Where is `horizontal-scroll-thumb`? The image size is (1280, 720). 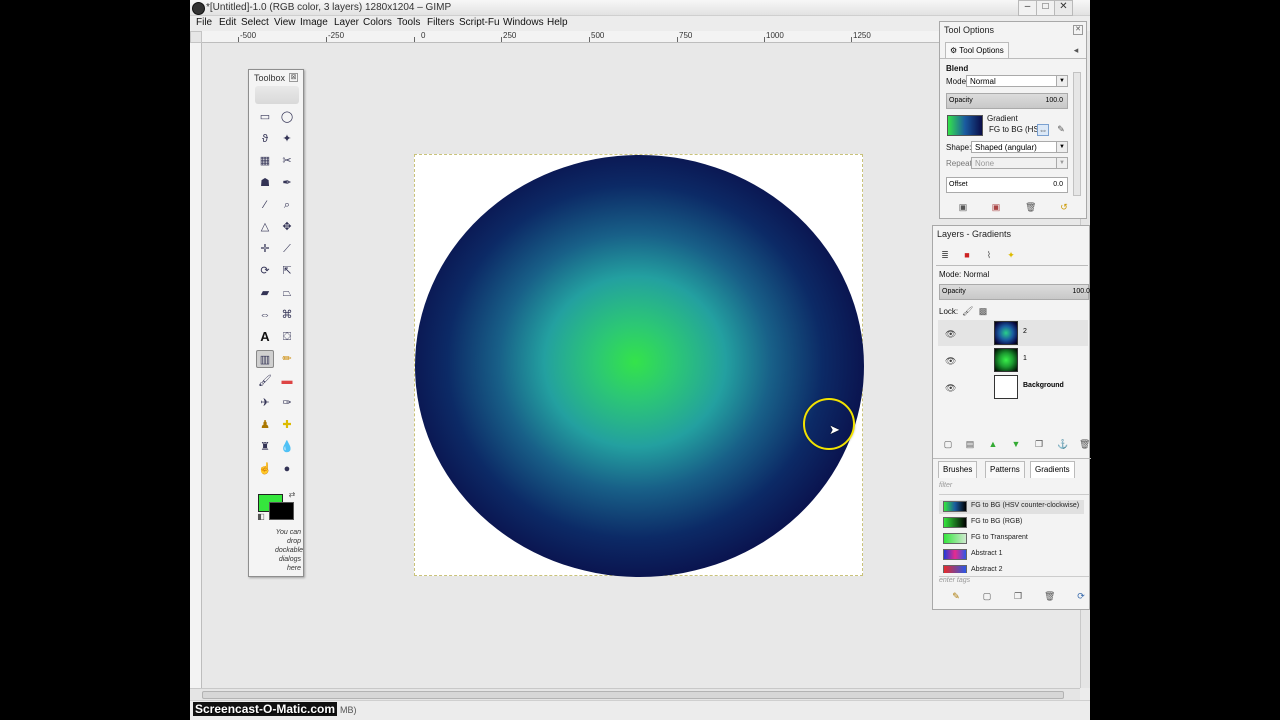 horizontal-scroll-thumb is located at coordinates (633, 695).